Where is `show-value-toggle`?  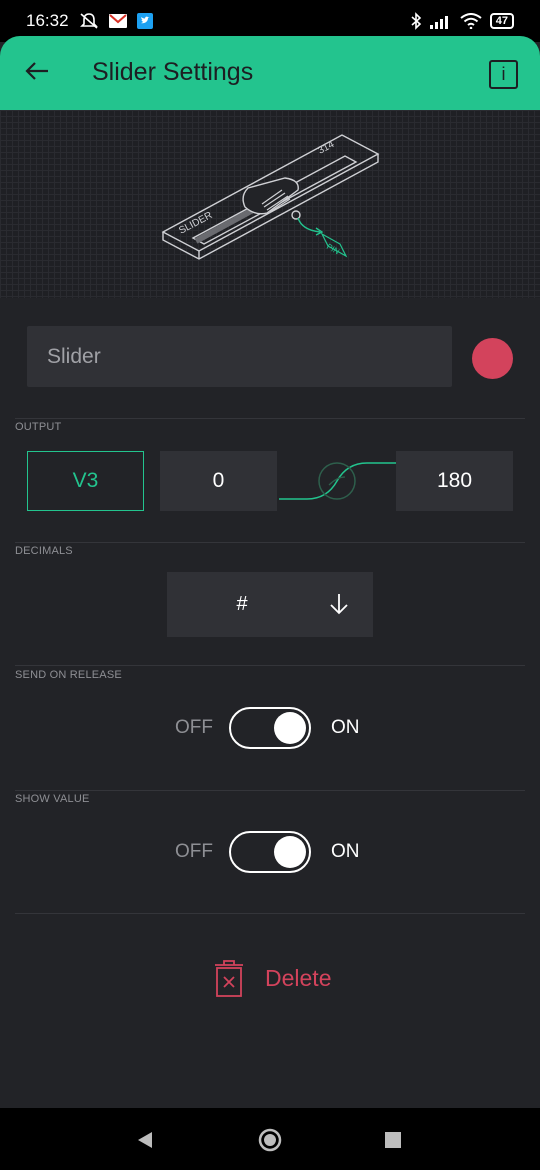 show-value-toggle is located at coordinates (270, 852).